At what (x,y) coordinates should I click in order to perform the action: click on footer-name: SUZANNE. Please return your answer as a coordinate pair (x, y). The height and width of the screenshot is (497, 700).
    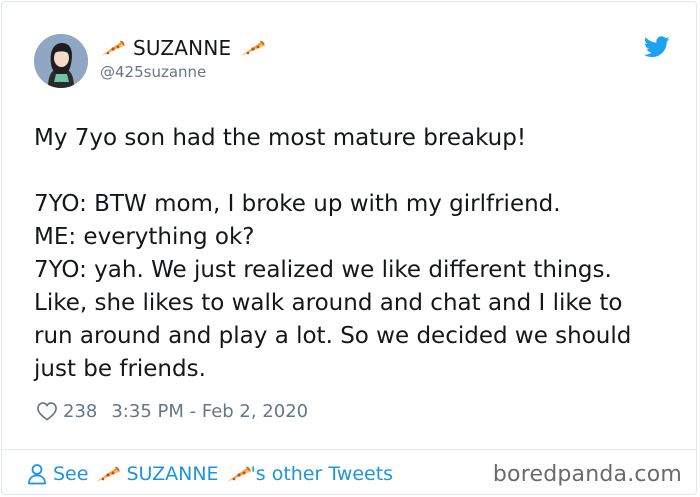
    Looking at the image, I should click on (172, 474).